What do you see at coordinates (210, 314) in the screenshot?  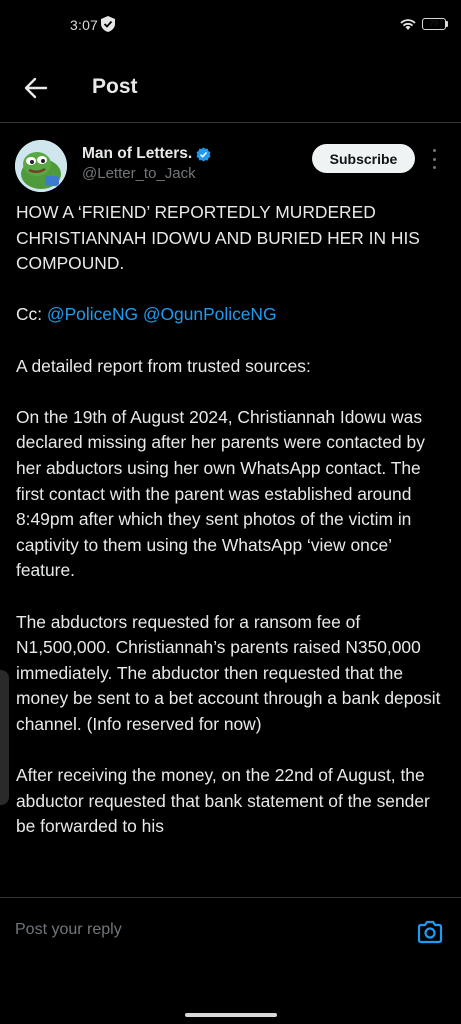 I see `mention-link: @OgunPoliceNG` at bounding box center [210, 314].